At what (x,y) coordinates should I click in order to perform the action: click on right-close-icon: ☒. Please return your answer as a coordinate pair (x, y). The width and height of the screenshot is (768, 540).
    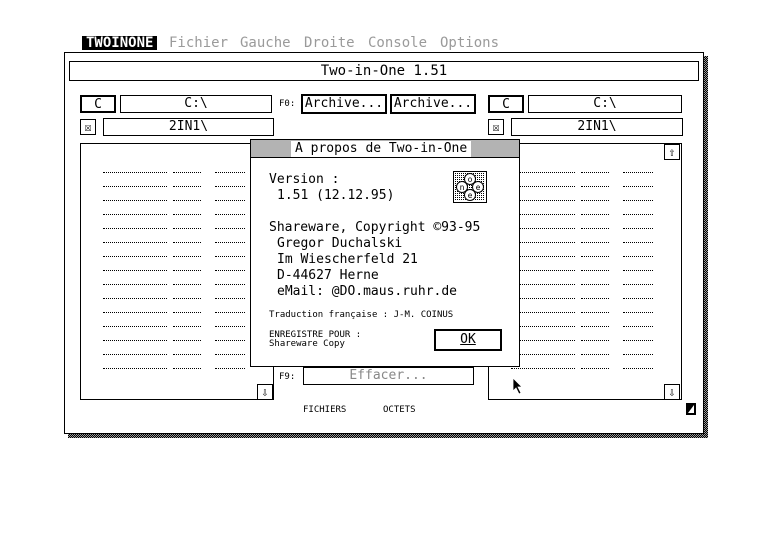
    Looking at the image, I should click on (496, 127).